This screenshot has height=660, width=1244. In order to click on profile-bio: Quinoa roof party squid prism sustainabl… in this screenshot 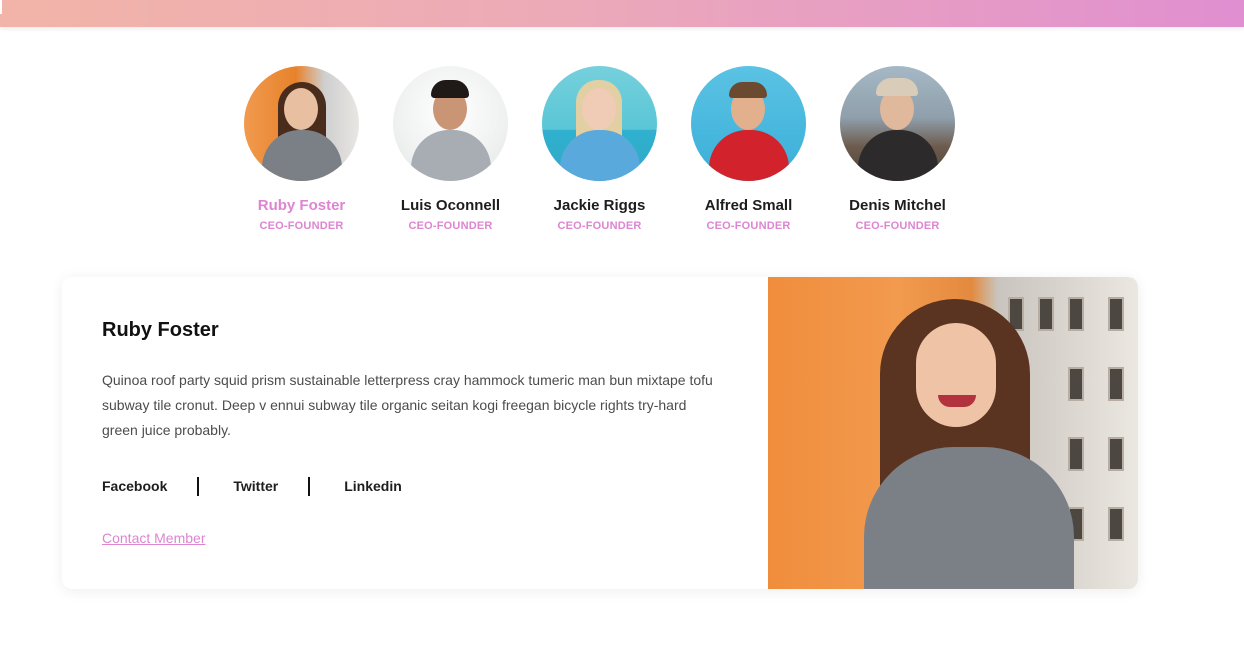, I will do `click(407, 405)`.